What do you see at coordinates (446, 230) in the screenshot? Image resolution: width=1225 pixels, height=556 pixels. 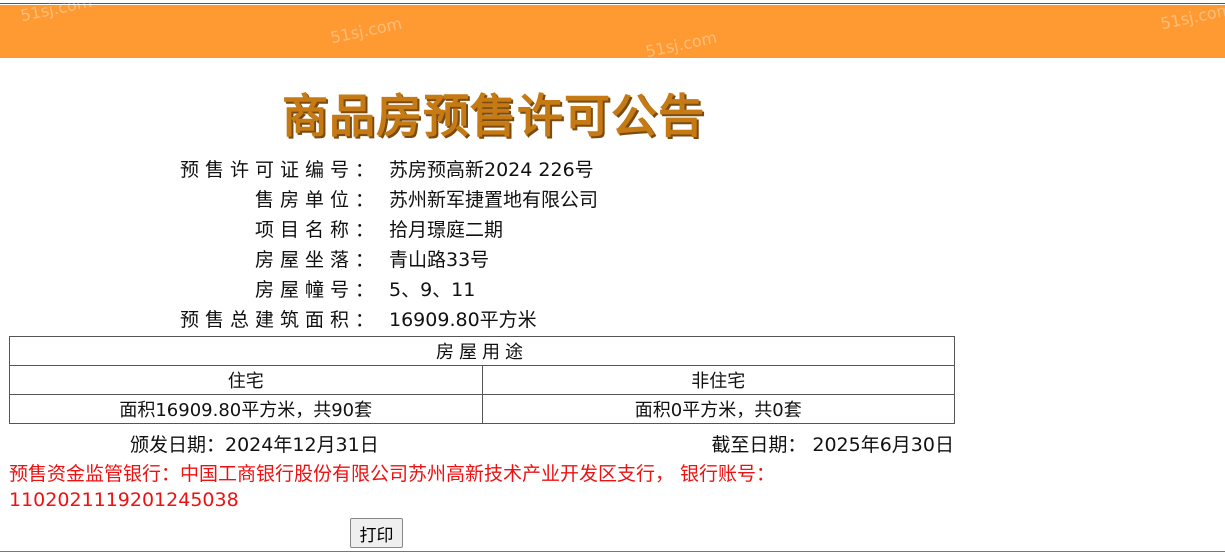 I see `info-value: 拾月璟庭二期` at bounding box center [446, 230].